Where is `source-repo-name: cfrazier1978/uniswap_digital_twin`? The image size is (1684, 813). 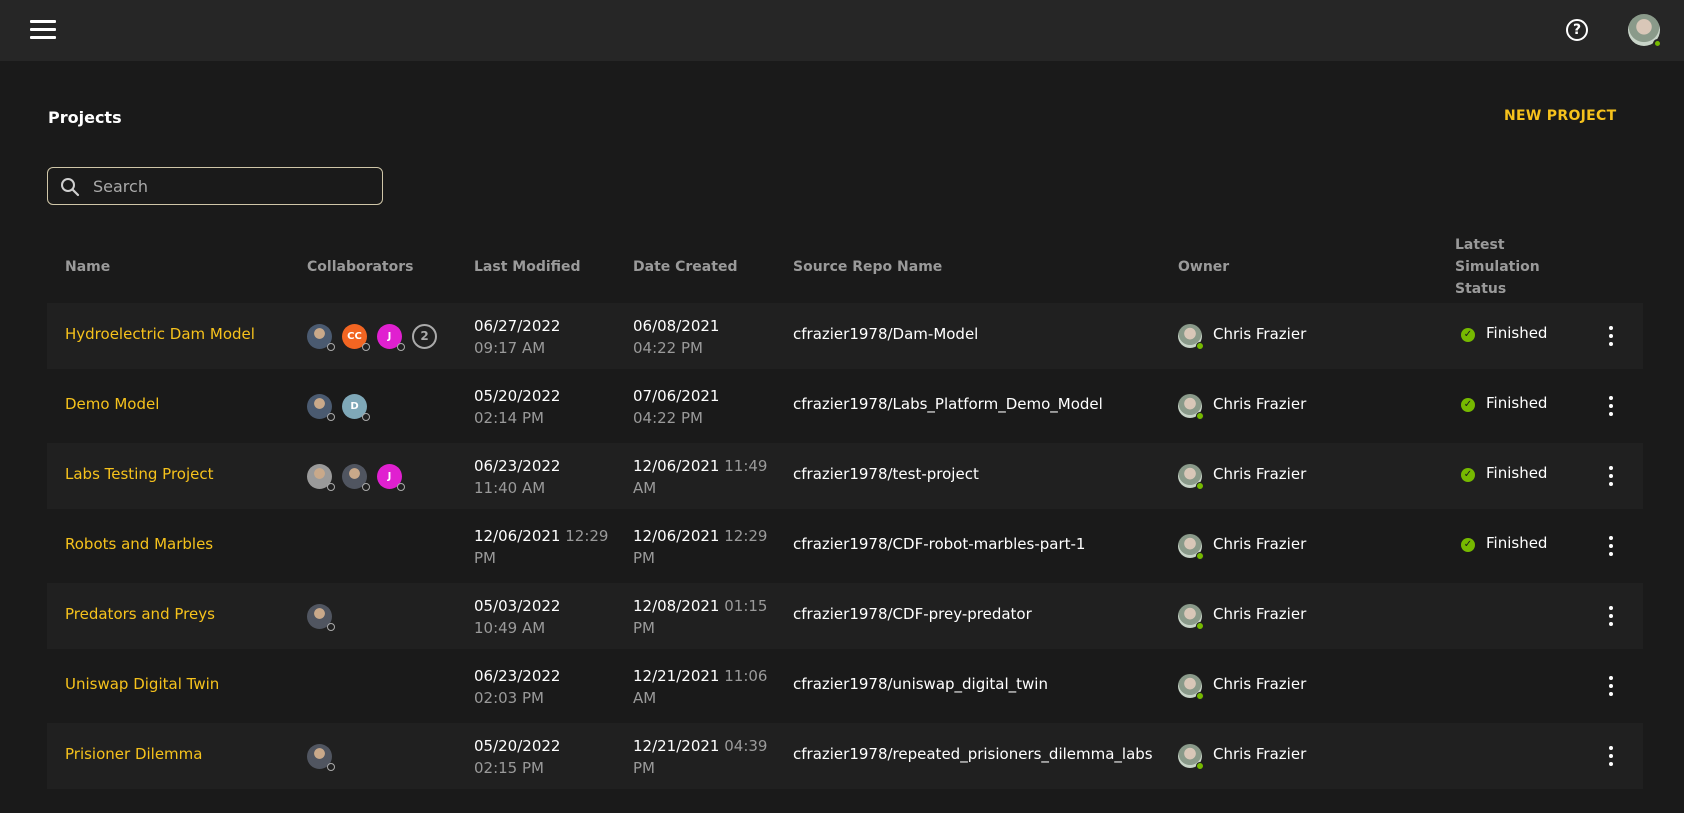 source-repo-name: cfrazier1978/uniswap_digital_twin is located at coordinates (920, 684).